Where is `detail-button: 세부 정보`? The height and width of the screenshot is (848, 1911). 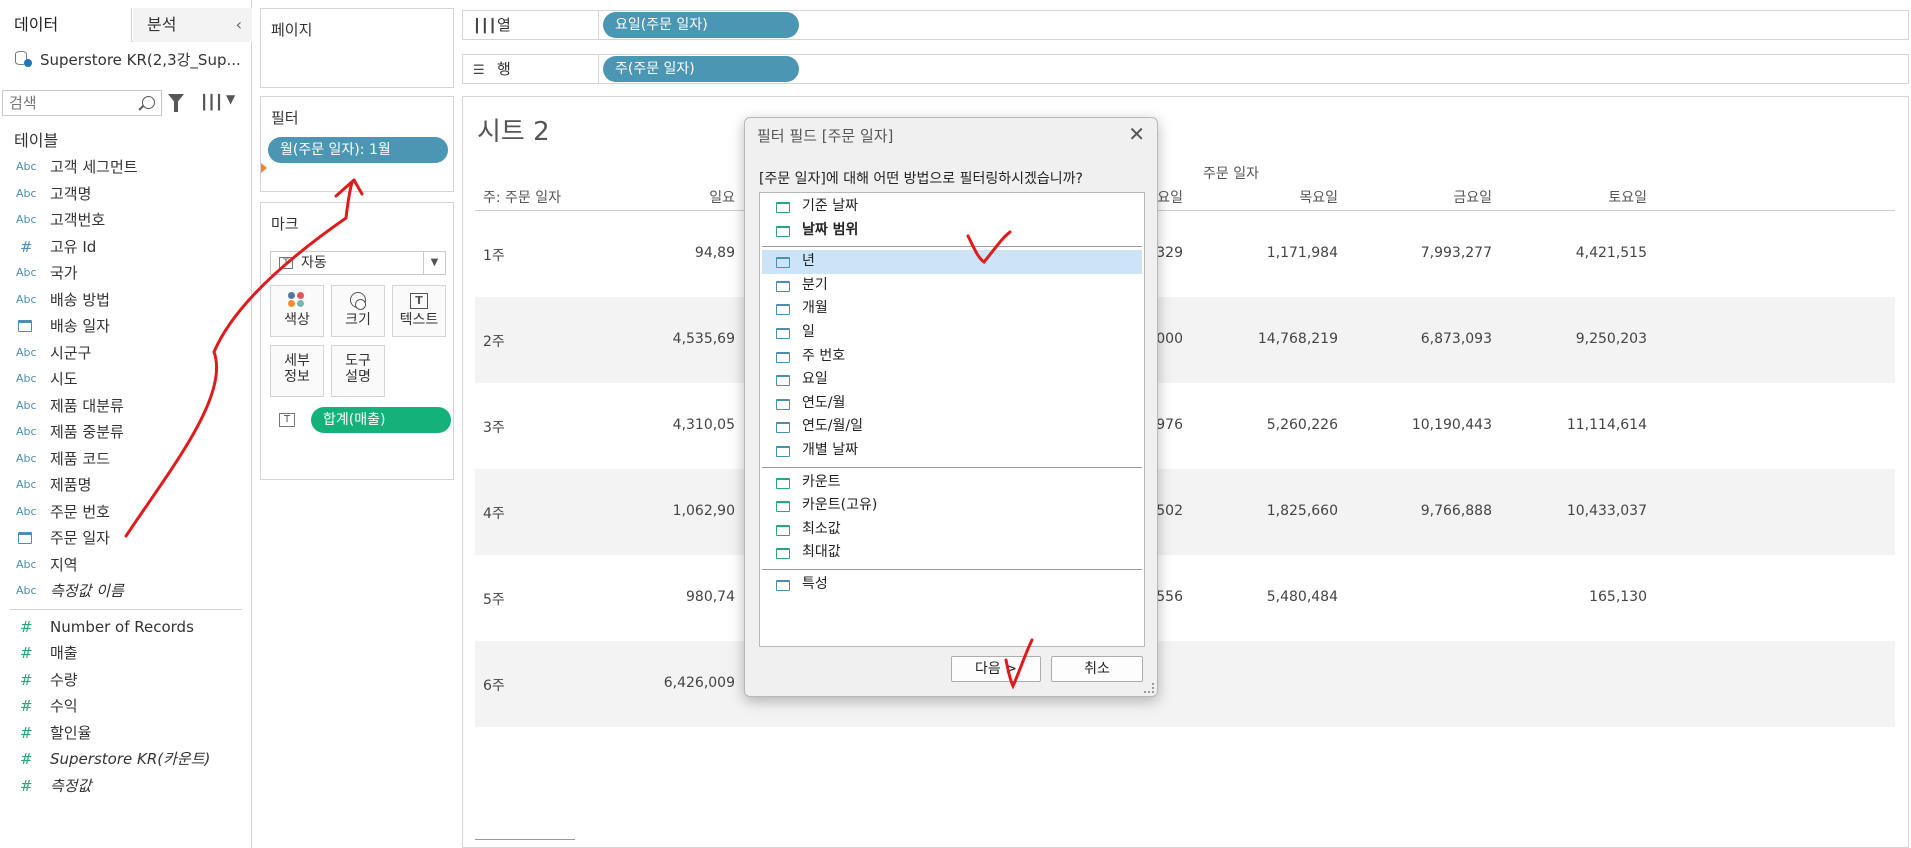
detail-button: 세부 정보 is located at coordinates (297, 371).